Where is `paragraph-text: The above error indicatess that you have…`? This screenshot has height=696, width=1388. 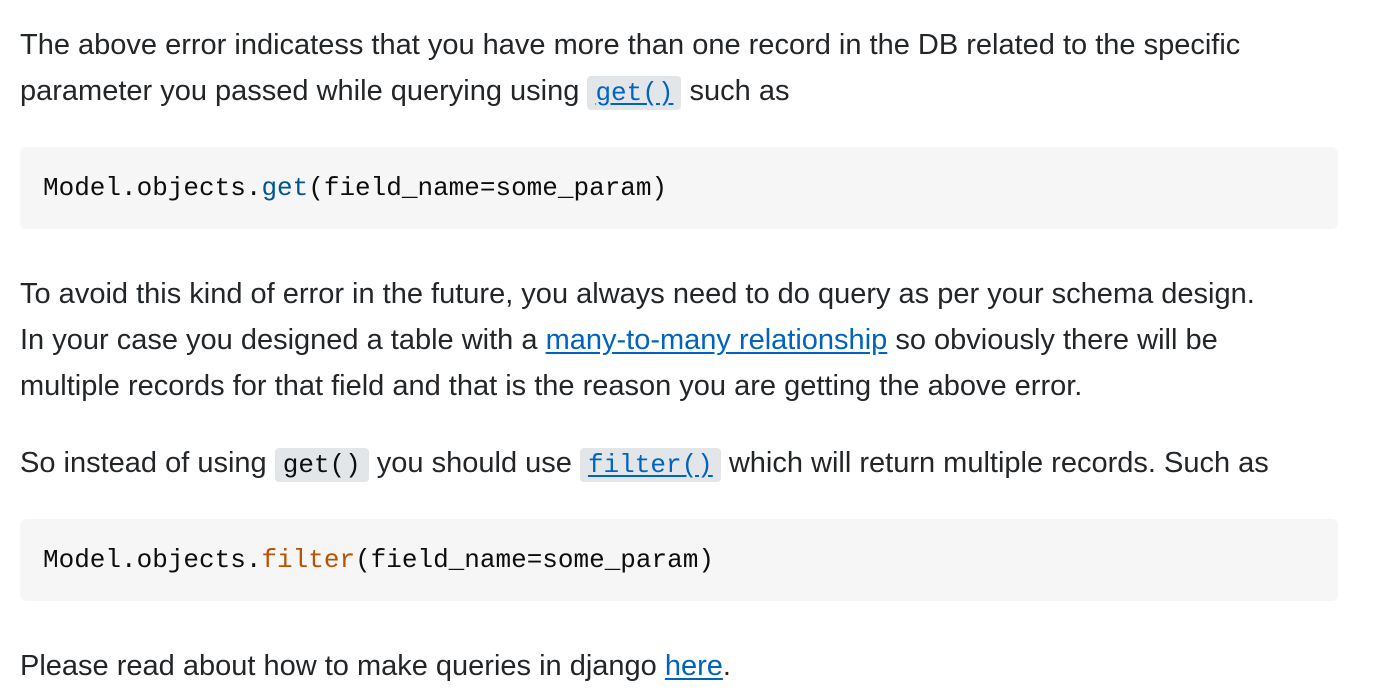 paragraph-text: The above error indicatess that you have… is located at coordinates (630, 45).